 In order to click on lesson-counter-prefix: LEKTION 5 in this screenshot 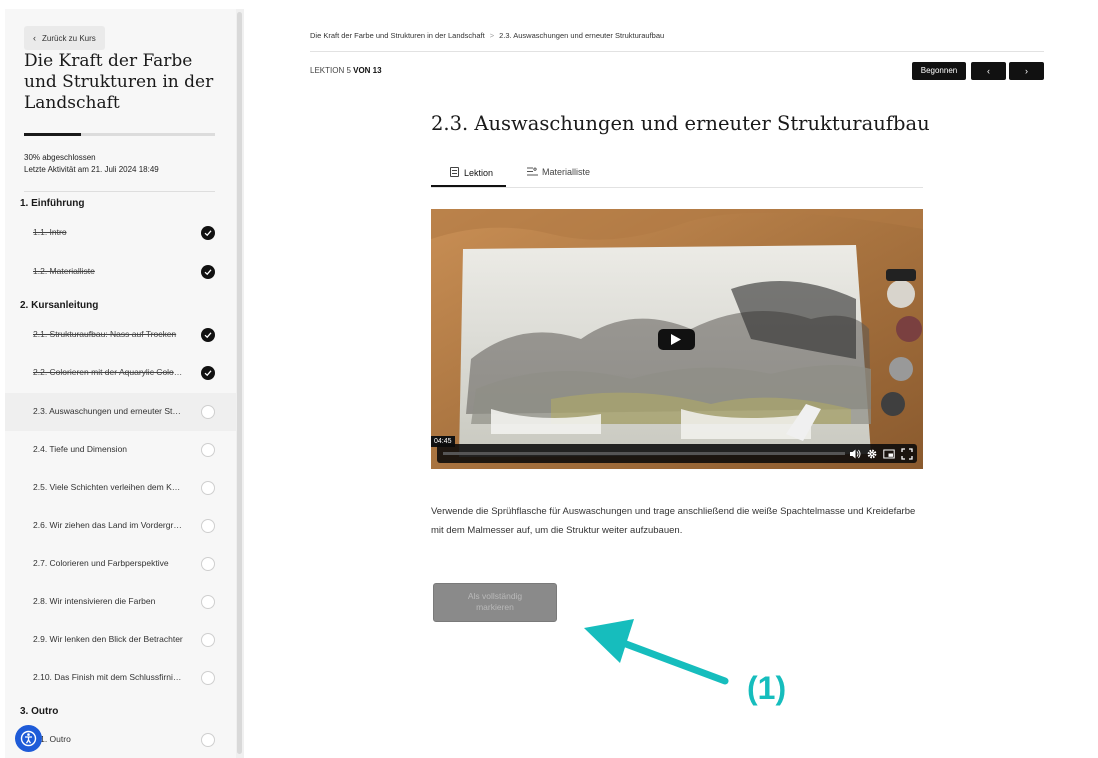, I will do `click(332, 70)`.